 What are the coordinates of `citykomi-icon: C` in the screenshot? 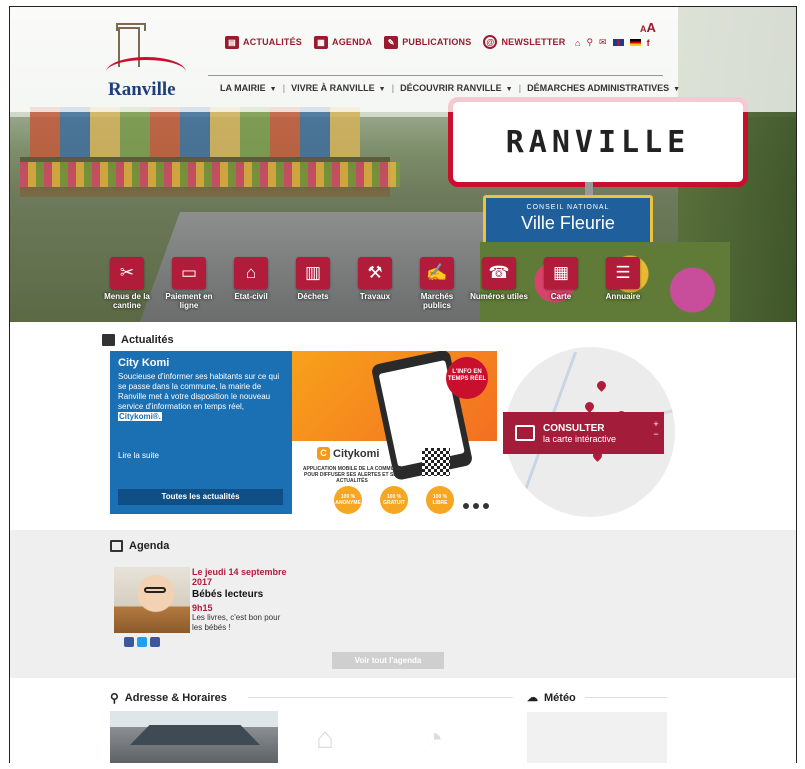 It's located at (323, 453).